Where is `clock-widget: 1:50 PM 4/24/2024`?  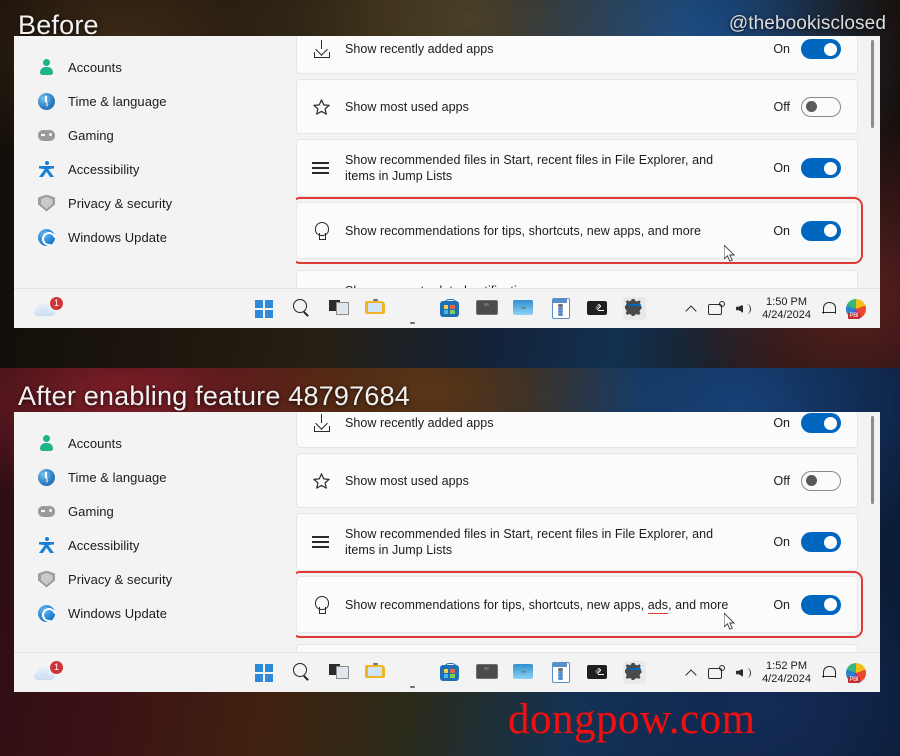
clock-widget: 1:50 PM 4/24/2024 is located at coordinates (786, 309).